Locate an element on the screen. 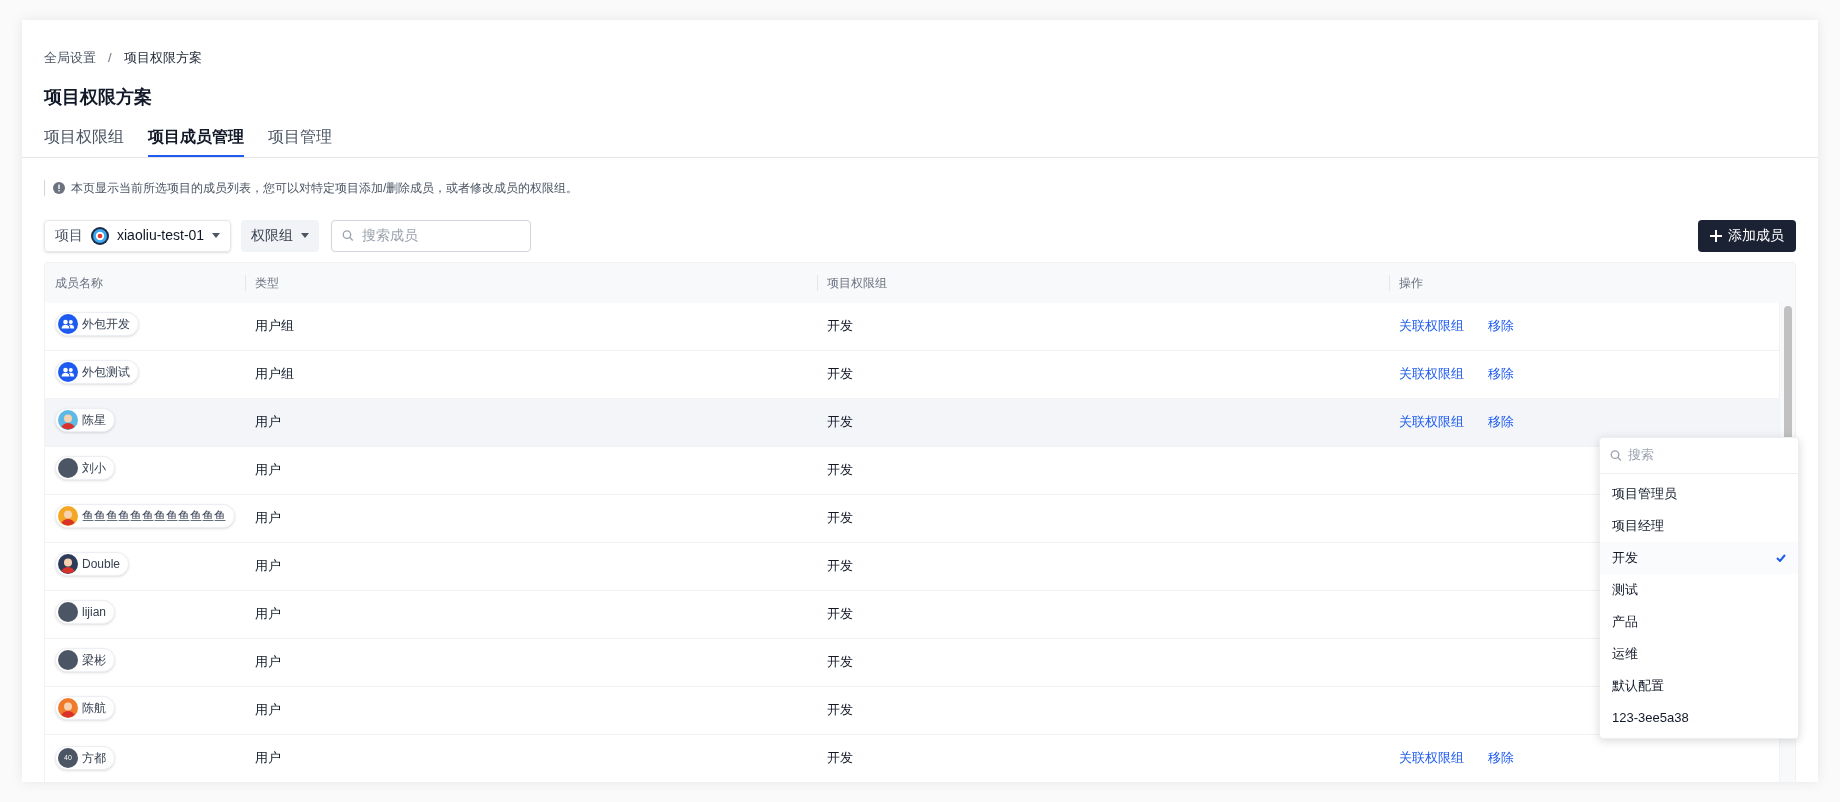 This screenshot has height=802, width=1840. dropdown-option: 测试 is located at coordinates (1699, 589).